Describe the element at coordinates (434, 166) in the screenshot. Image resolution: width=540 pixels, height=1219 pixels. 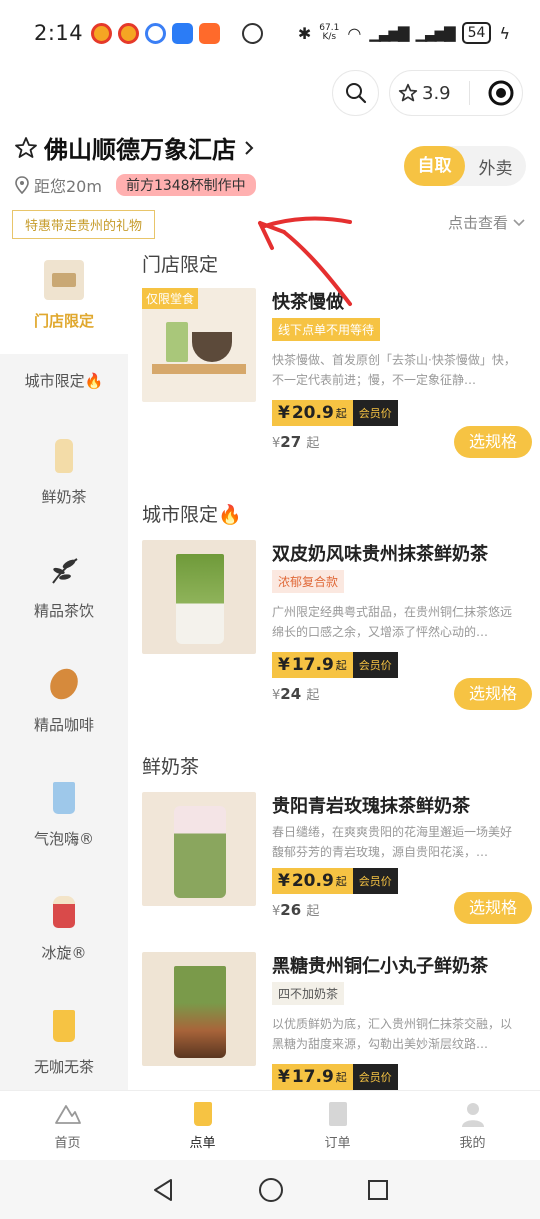
I see `mode-pickup-tab: 自取` at that location.